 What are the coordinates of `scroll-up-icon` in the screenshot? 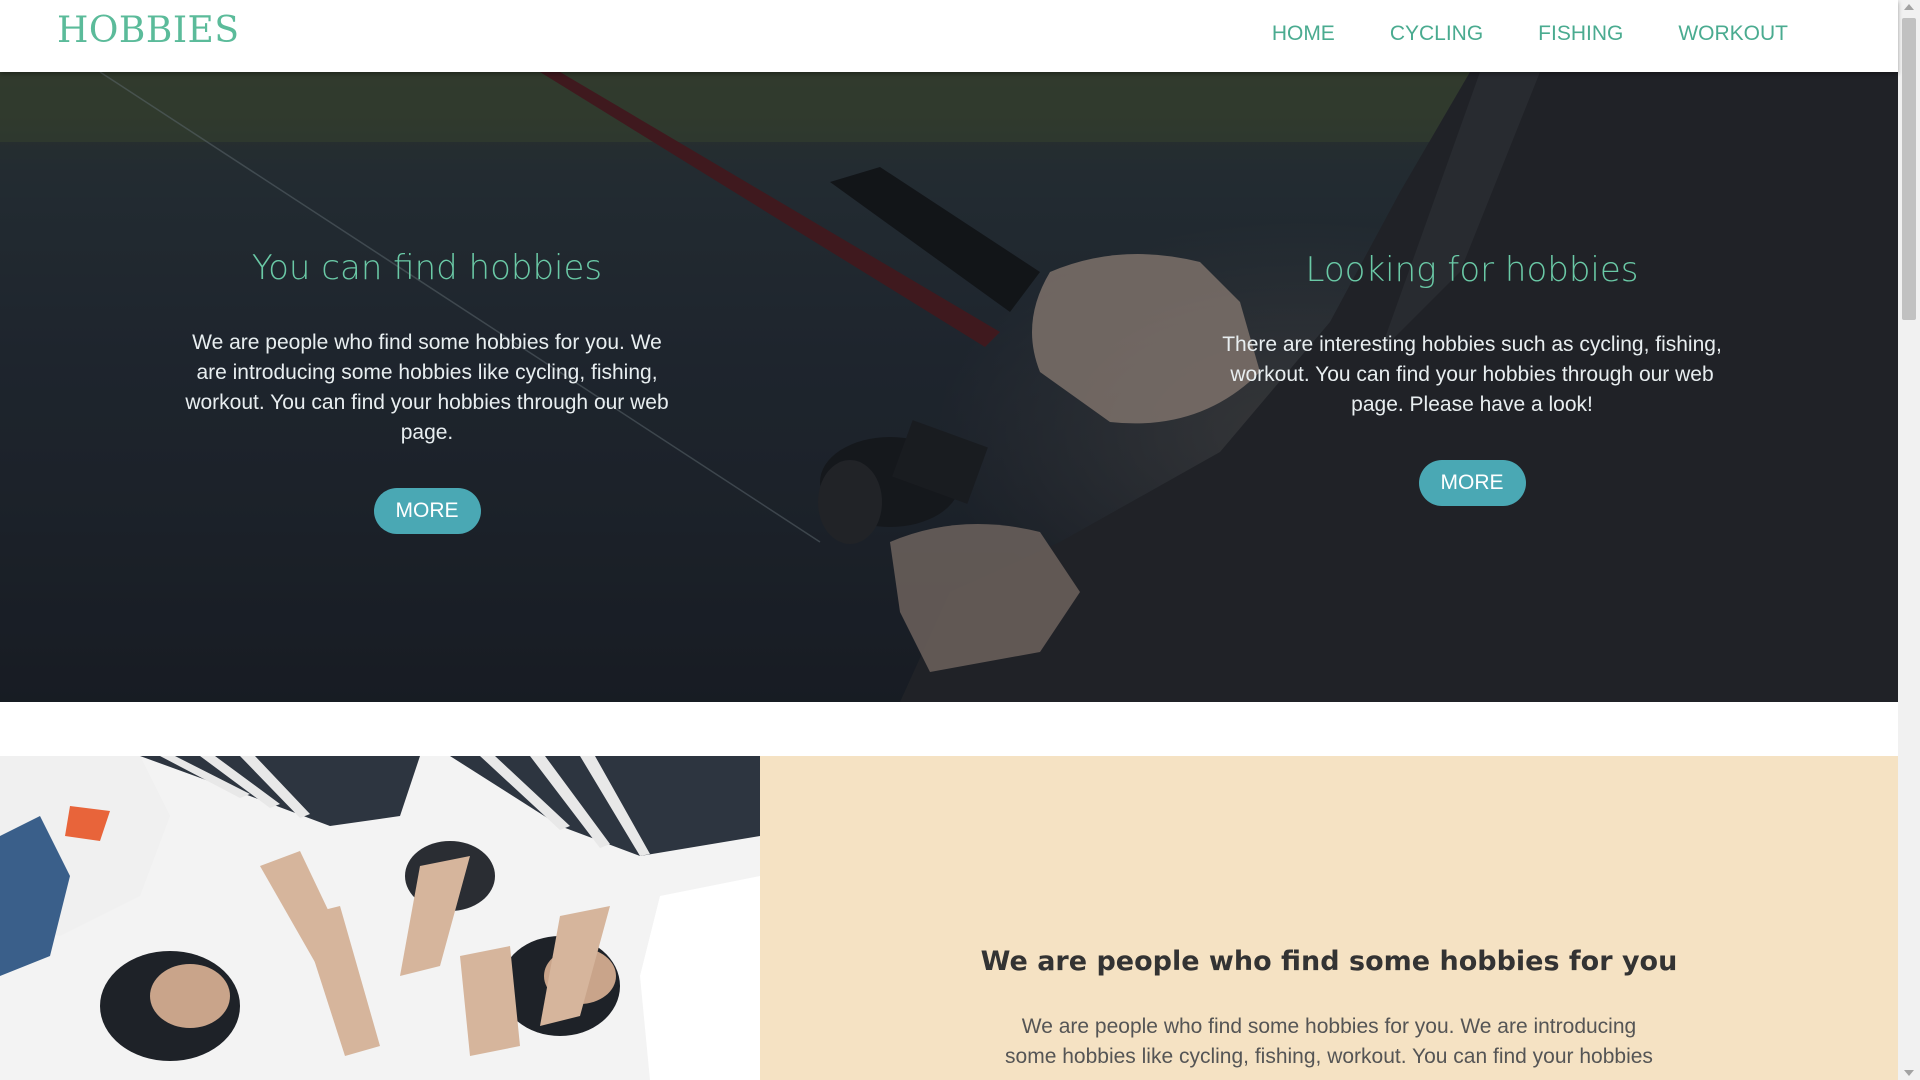 It's located at (1909, 7).